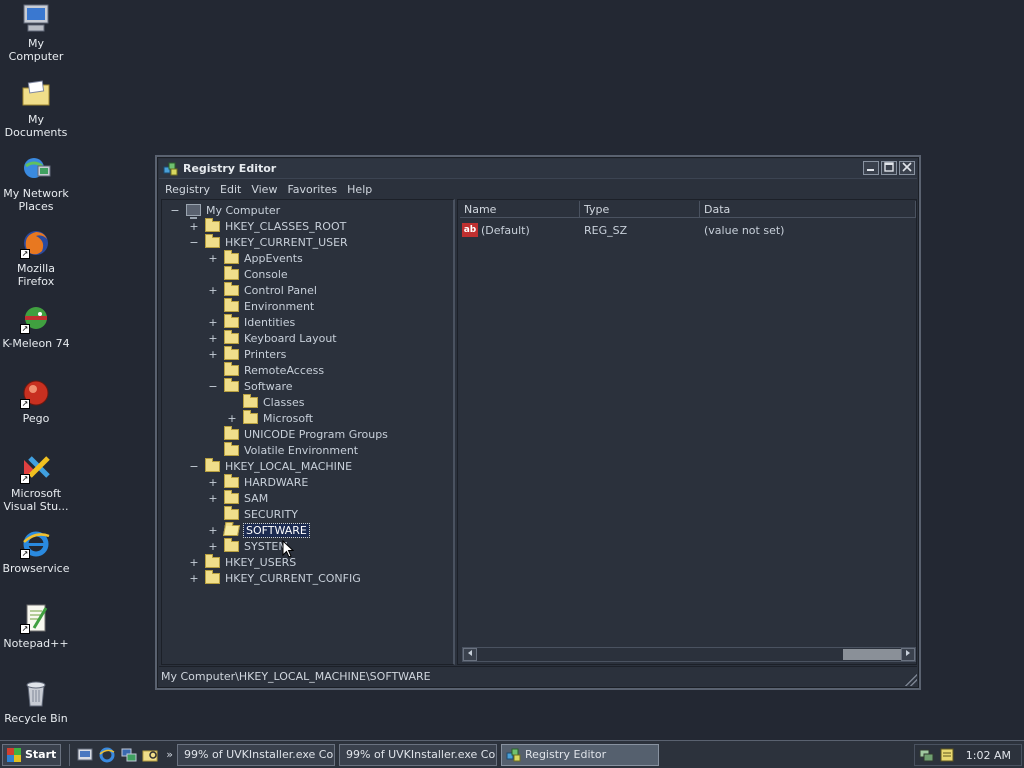 The width and height of the screenshot is (1024, 768). What do you see at coordinates (538, 676) in the screenshot?
I see `status-bar: My Computer\HKEY_LOCAL_MACHINE\SOFTWARE` at bounding box center [538, 676].